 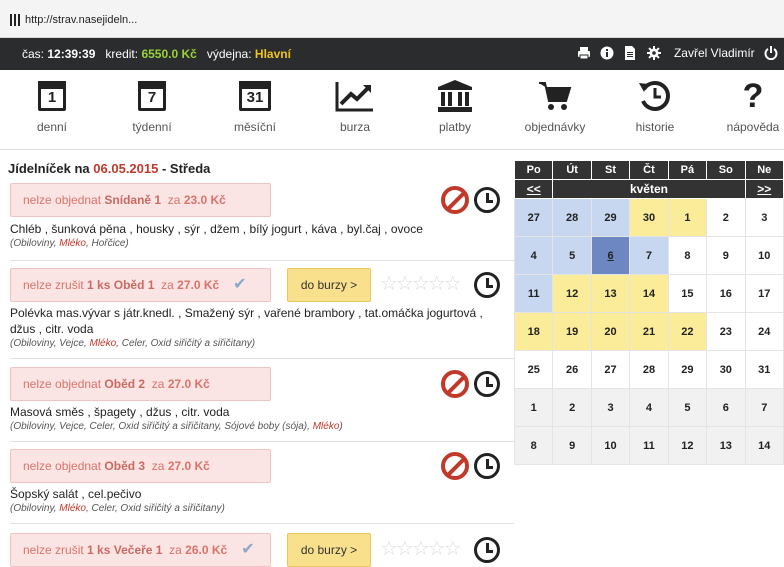 I want to click on menu-item-burza: burza, so click(x=355, y=105).